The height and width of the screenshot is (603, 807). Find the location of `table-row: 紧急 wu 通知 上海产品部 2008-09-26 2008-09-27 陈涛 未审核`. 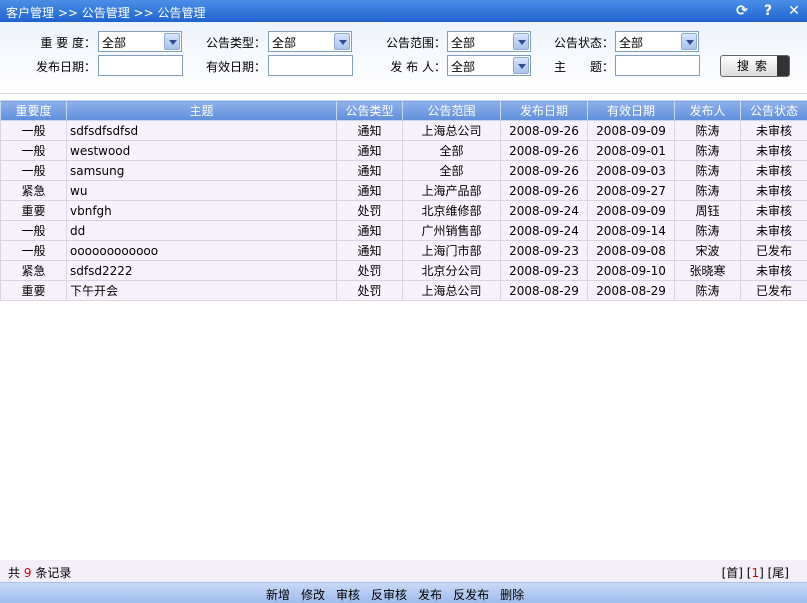

table-row: 紧急 wu 通知 上海产品部 2008-09-26 2008-09-27 陈涛 未审核 is located at coordinates (403, 190).